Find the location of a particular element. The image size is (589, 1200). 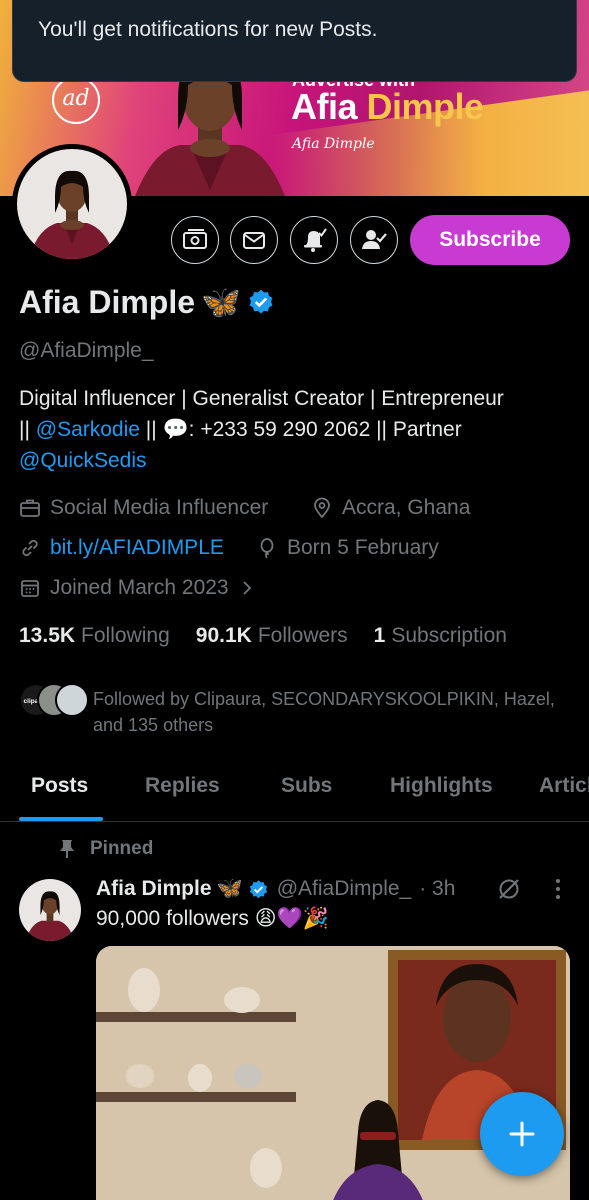

notification-toast: You'll get notifications for new Posts. is located at coordinates (294, 41).